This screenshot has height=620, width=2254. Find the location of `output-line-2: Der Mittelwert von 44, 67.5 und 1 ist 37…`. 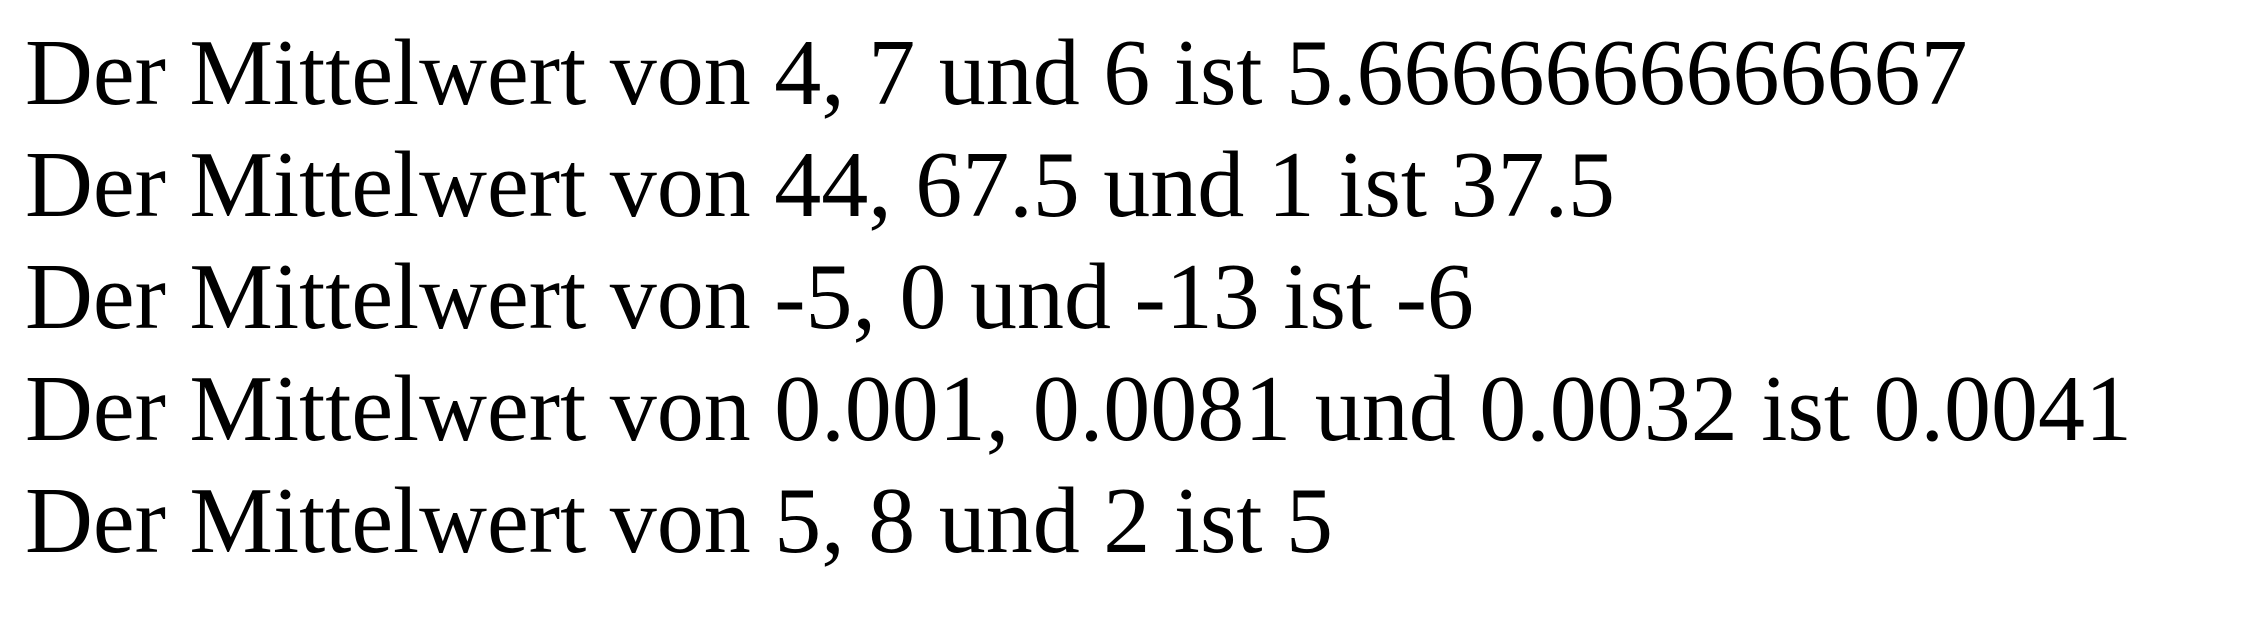

output-line-2: Der Mittelwert von 44, 67.5 und 1 ist 37… is located at coordinates (820, 185).